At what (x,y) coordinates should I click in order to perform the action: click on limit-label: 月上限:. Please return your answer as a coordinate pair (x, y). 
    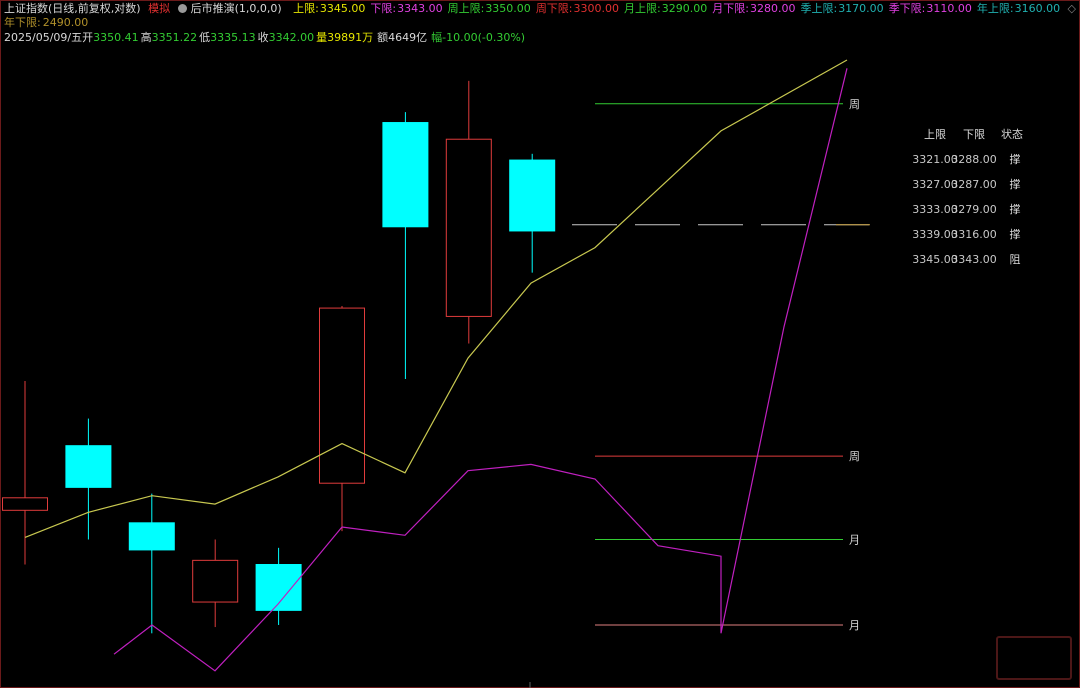
    Looking at the image, I should click on (642, 8).